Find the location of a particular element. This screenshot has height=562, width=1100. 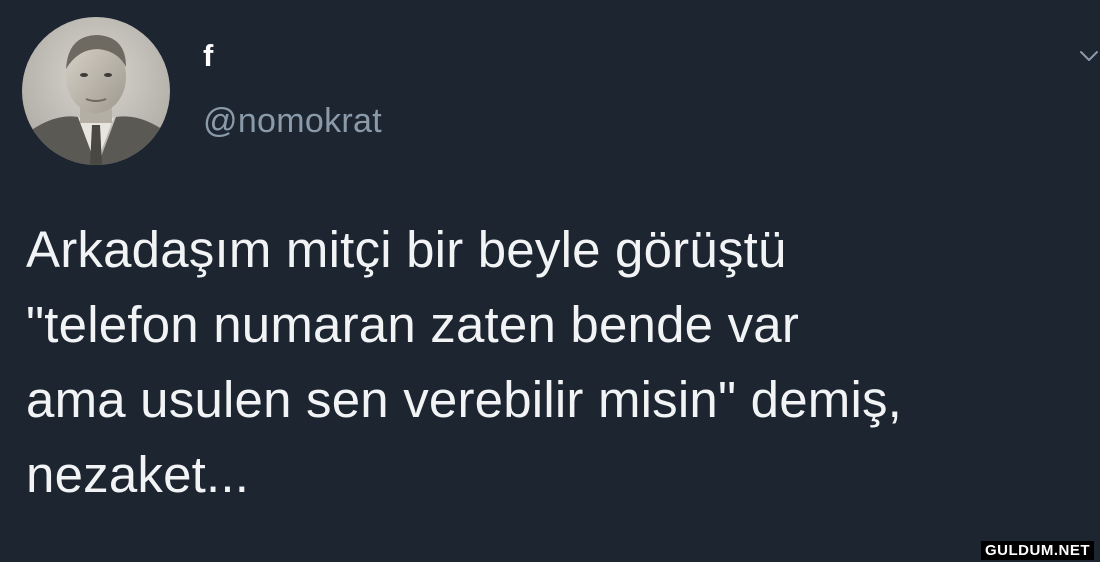

avatar is located at coordinates (96, 91).